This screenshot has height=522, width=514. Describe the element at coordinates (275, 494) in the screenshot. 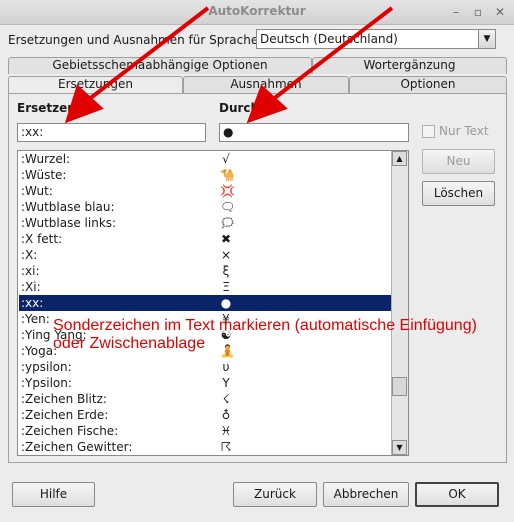

I see `back-button: Zurück` at that location.